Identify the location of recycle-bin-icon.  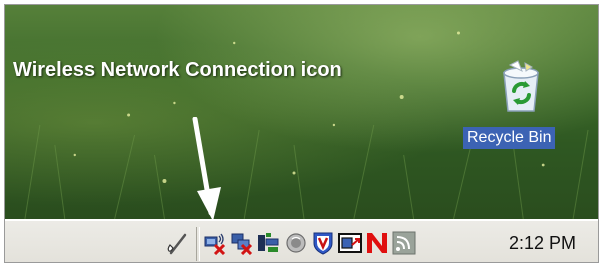
(521, 86).